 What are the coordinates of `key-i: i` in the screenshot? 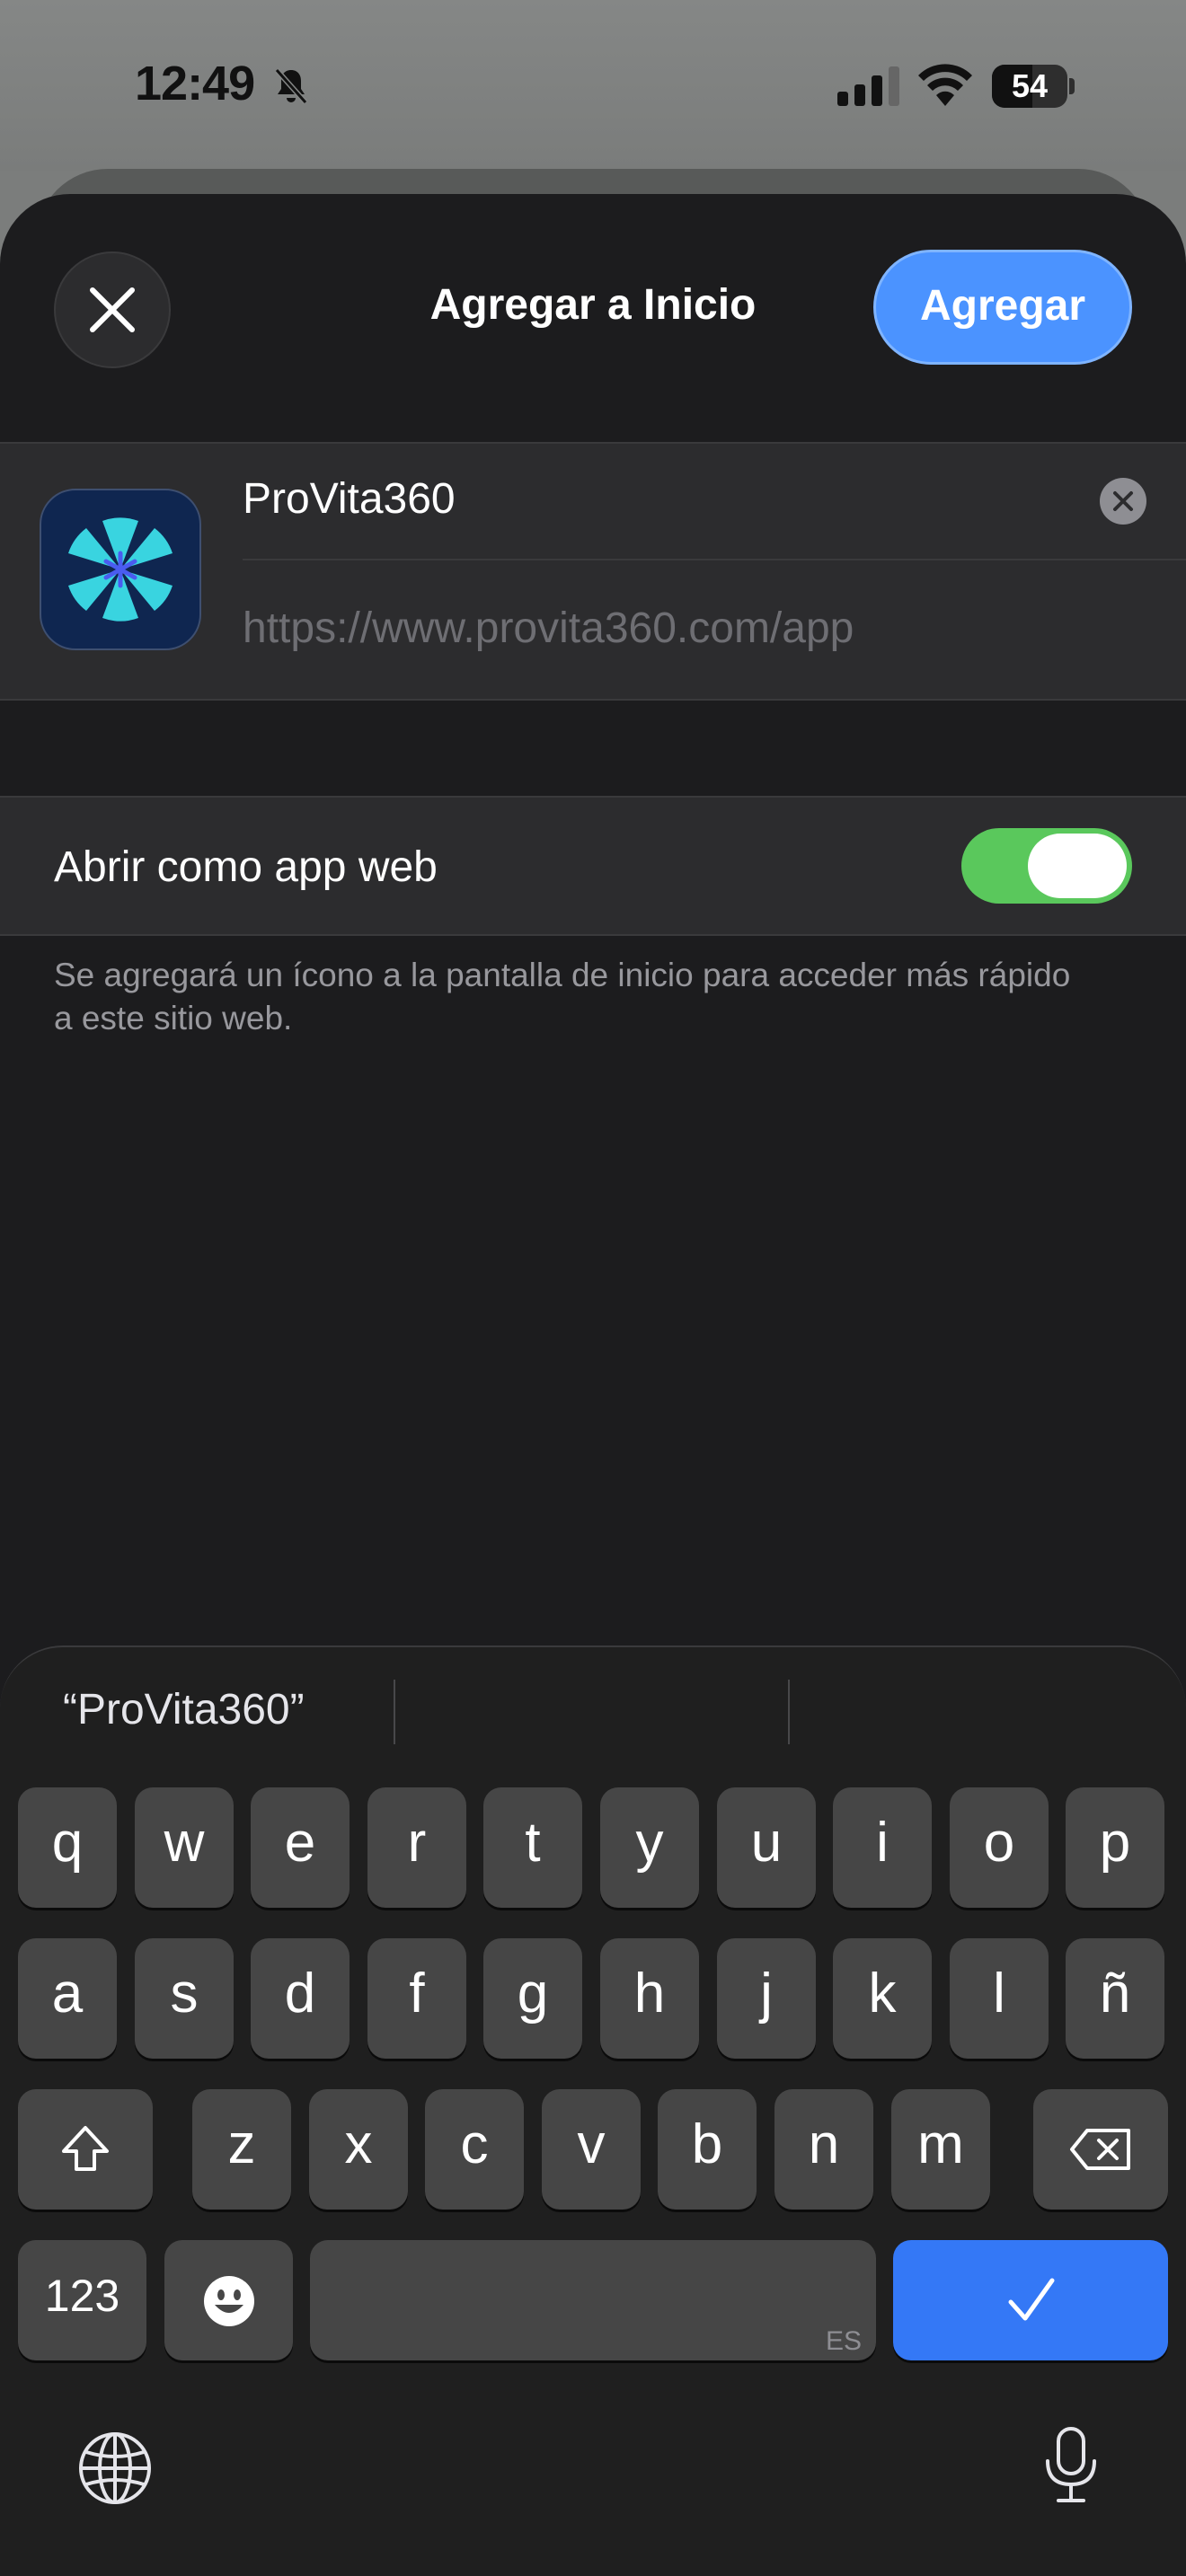 It's located at (882, 1847).